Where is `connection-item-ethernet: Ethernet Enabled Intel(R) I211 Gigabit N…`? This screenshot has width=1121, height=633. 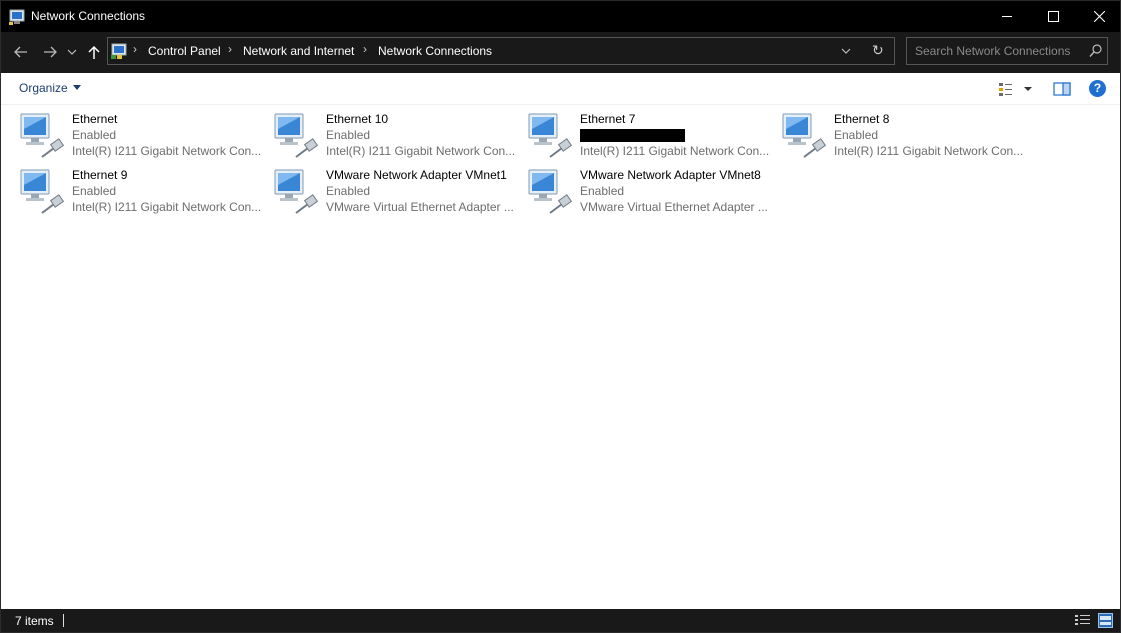
connection-item-ethernet: Ethernet Enabled Intel(R) I211 Gigabit N… is located at coordinates (141, 138).